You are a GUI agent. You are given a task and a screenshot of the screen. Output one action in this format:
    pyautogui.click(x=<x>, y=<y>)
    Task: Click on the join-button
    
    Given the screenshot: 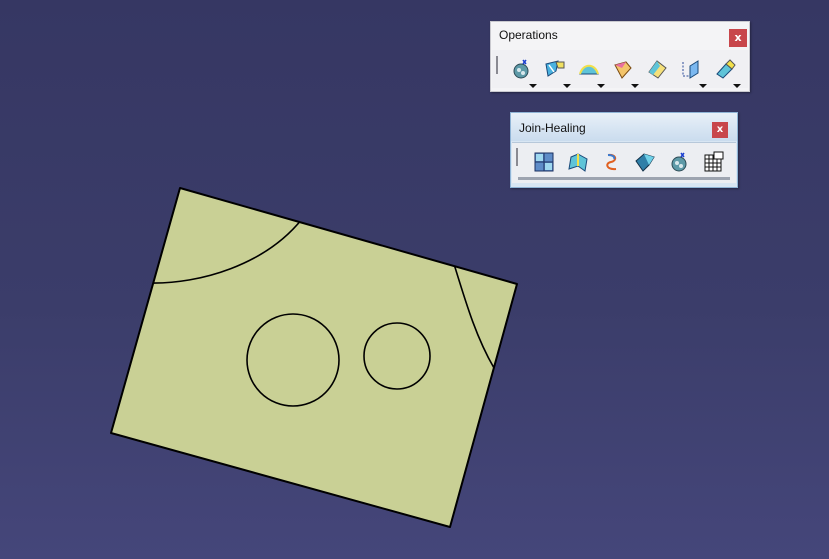 What is the action you would take?
    pyautogui.click(x=520, y=68)
    